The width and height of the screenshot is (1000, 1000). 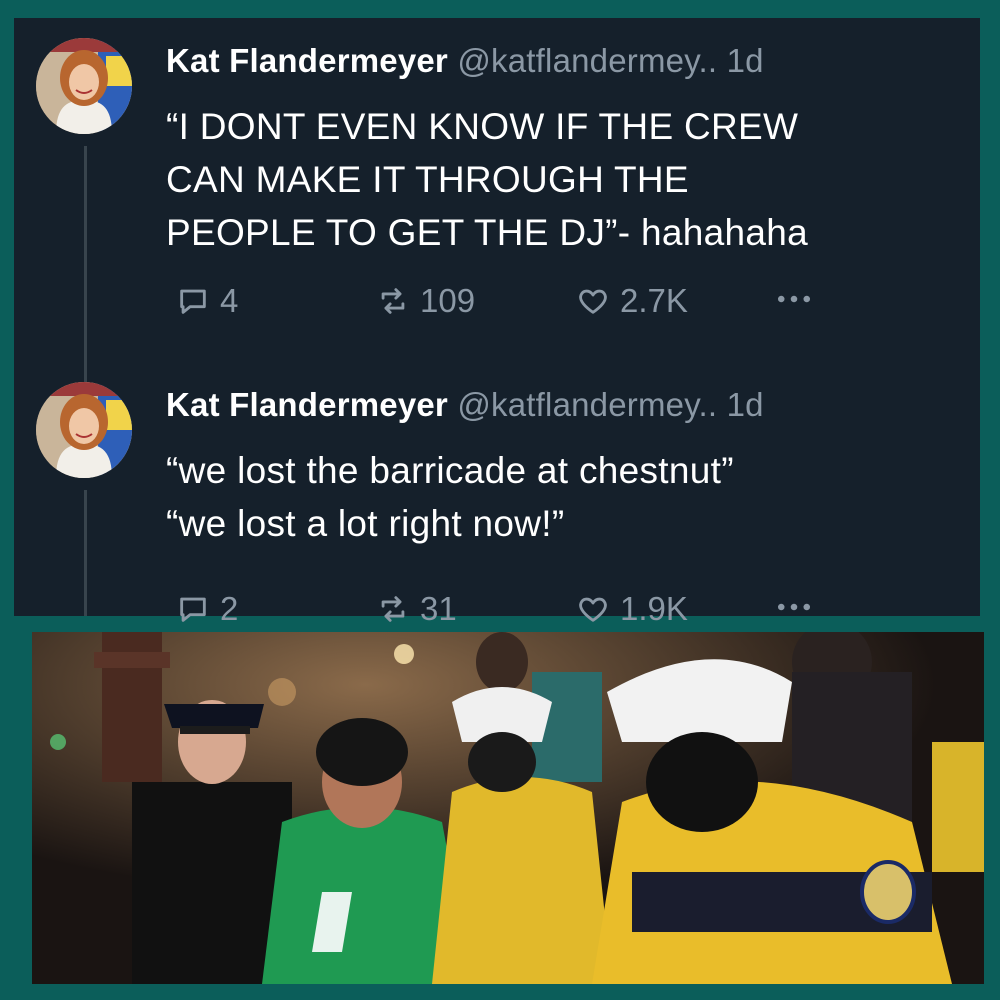 I want to click on reply-button: 2, so click(x=207, y=609).